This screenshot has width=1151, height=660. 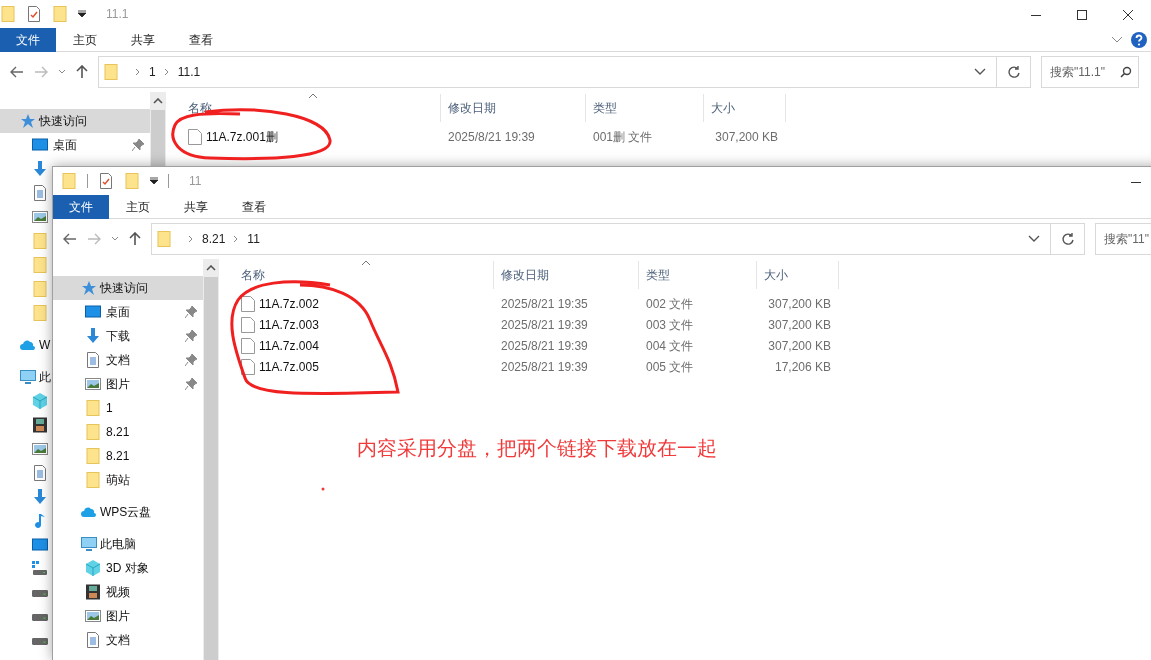 I want to click on address-bar: 1 11.1, so click(x=564, y=72).